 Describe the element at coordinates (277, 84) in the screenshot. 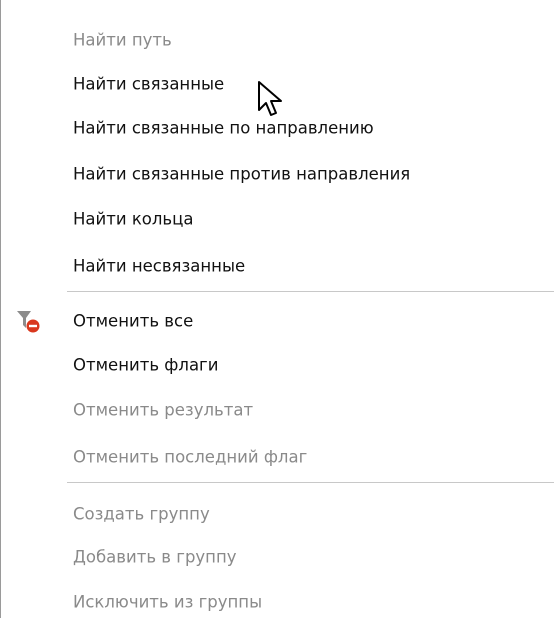

I see `menu-item-find-connected: Найти связанные` at that location.